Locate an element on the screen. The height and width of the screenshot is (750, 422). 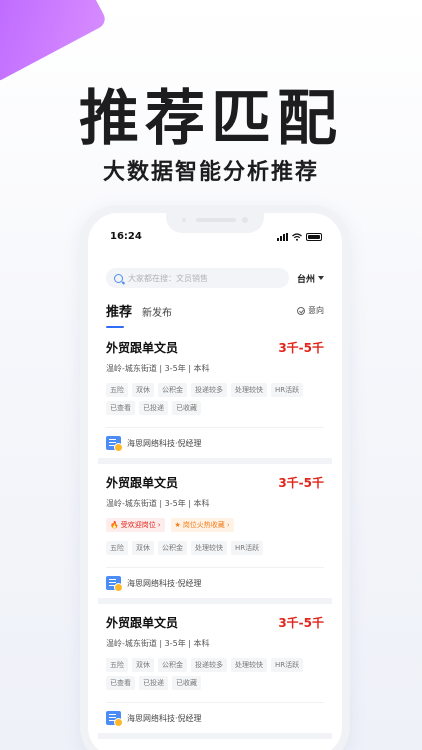
city-select: 台州 is located at coordinates (310, 278).